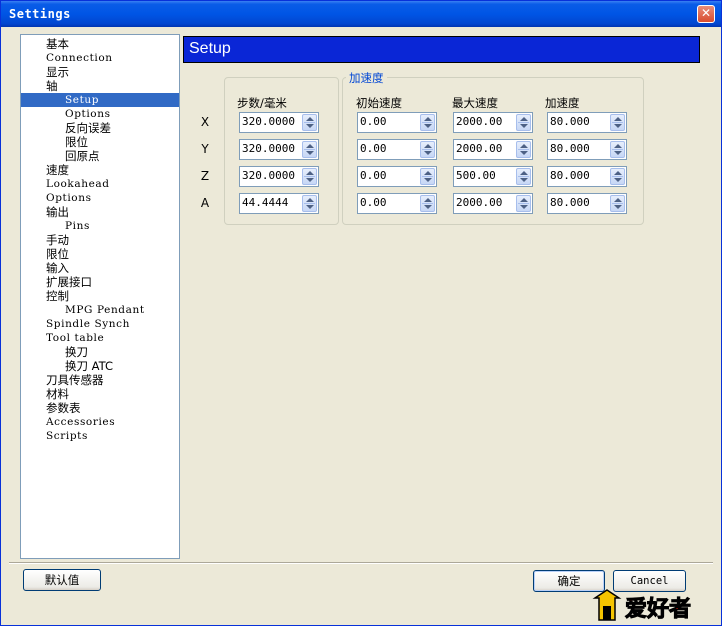  What do you see at coordinates (57, 170) in the screenshot?
I see `tree-item: 速度` at bounding box center [57, 170].